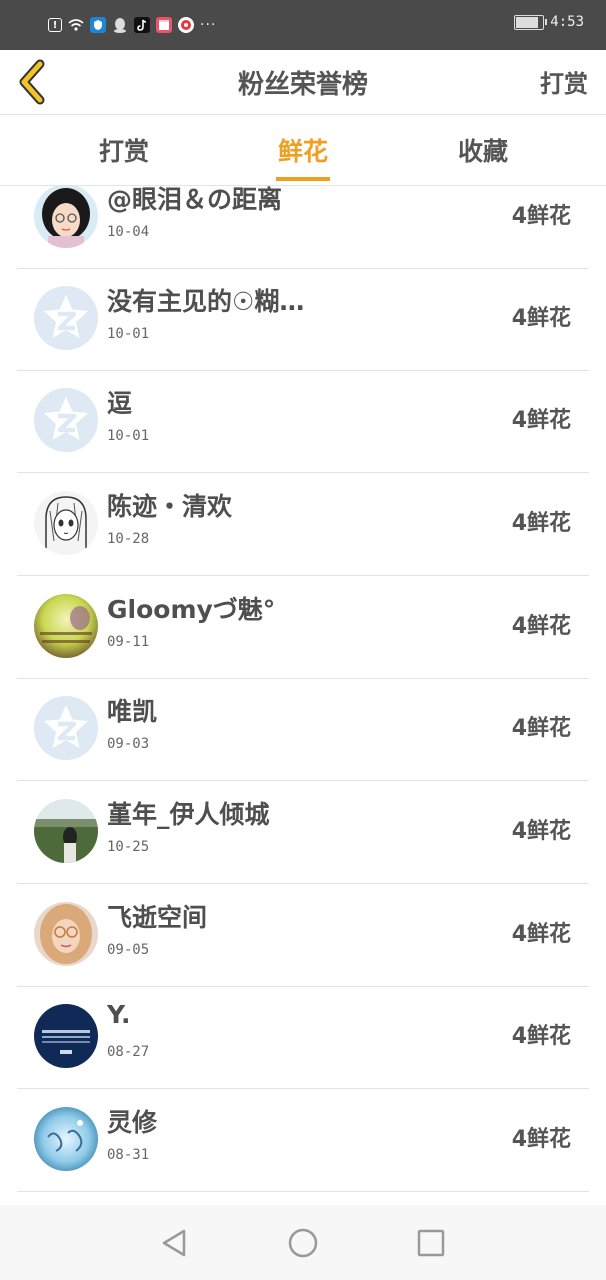 Image resolution: width=606 pixels, height=1280 pixels. What do you see at coordinates (128, 232) in the screenshot?
I see `fan-date: 10-04` at bounding box center [128, 232].